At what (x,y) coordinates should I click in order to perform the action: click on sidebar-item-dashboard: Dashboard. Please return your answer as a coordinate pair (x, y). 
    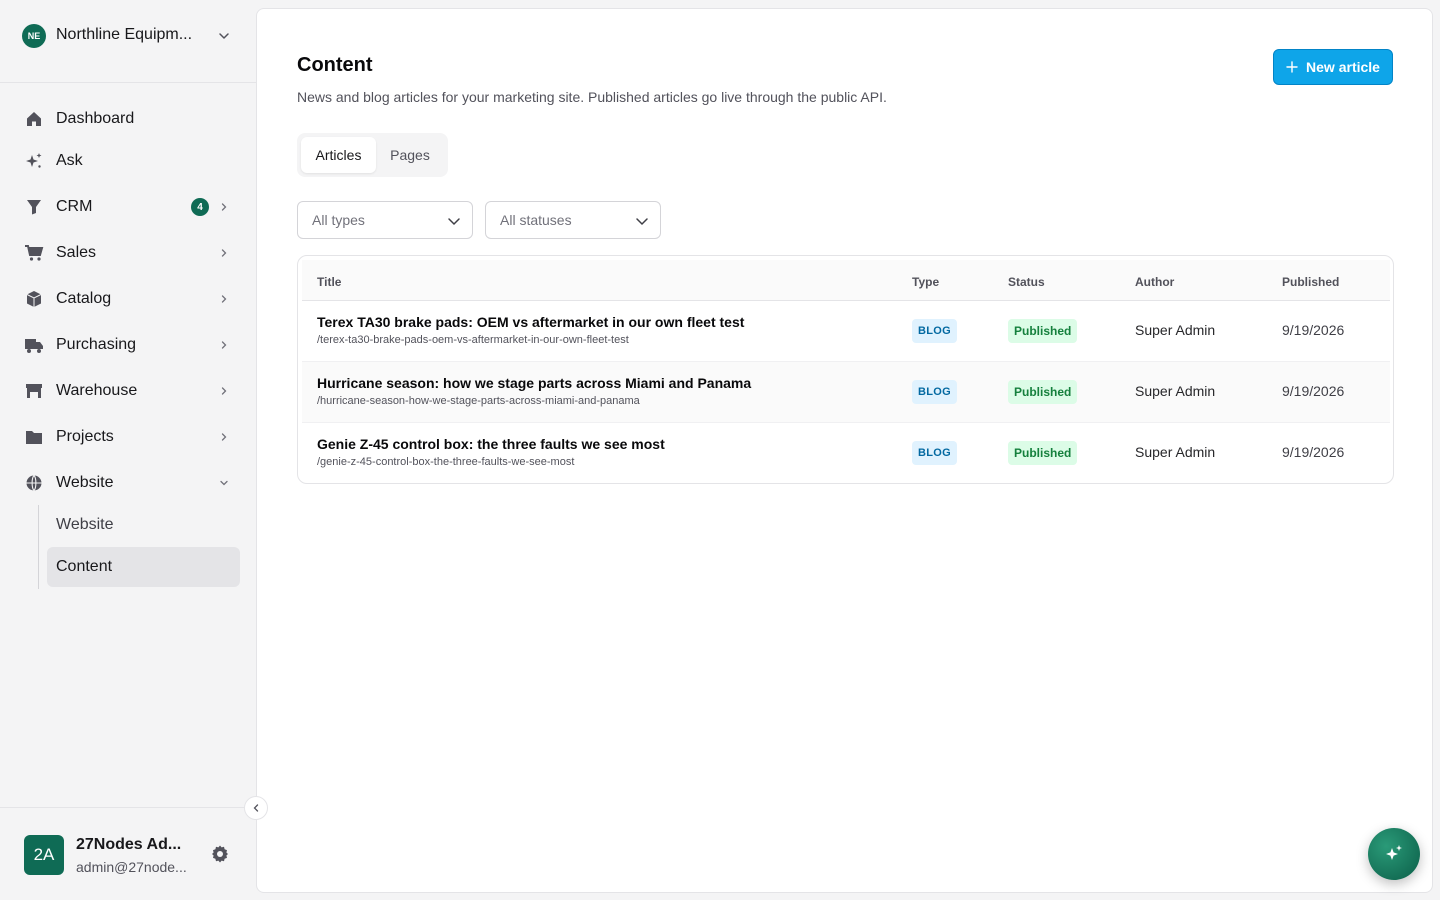
    Looking at the image, I should click on (128, 119).